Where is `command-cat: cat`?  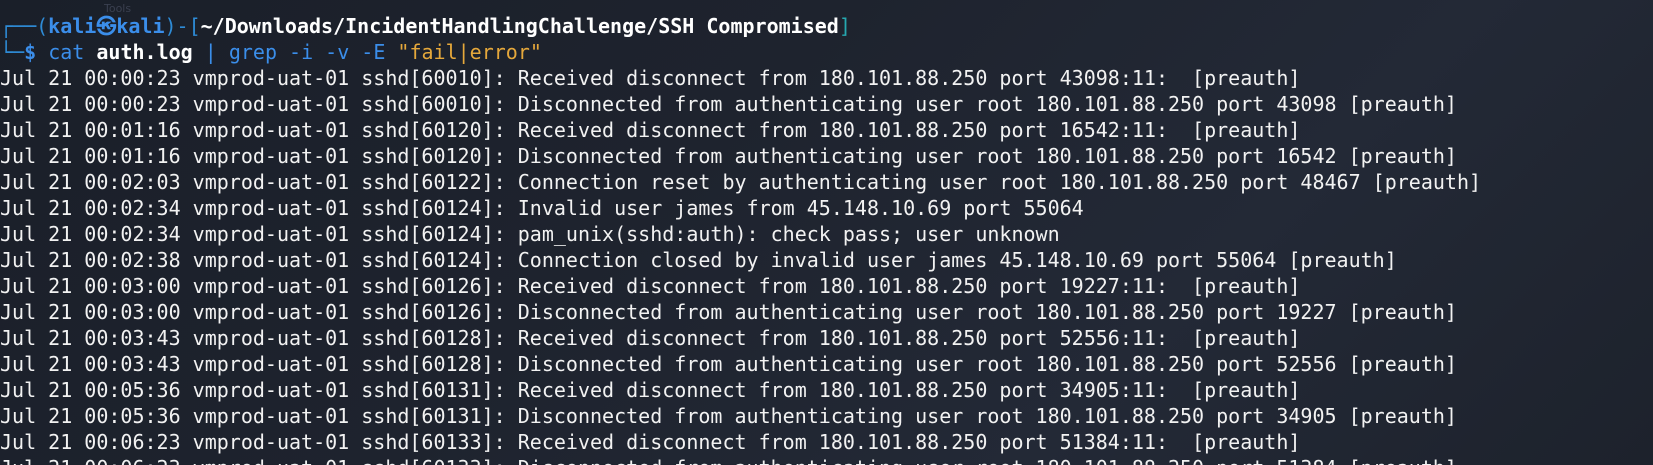
command-cat: cat is located at coordinates (66, 52).